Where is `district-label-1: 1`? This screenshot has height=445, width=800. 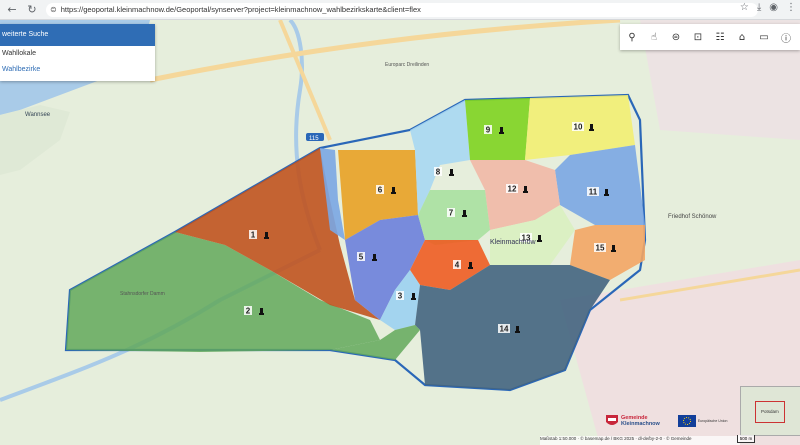
district-label-1: 1 is located at coordinates (253, 235).